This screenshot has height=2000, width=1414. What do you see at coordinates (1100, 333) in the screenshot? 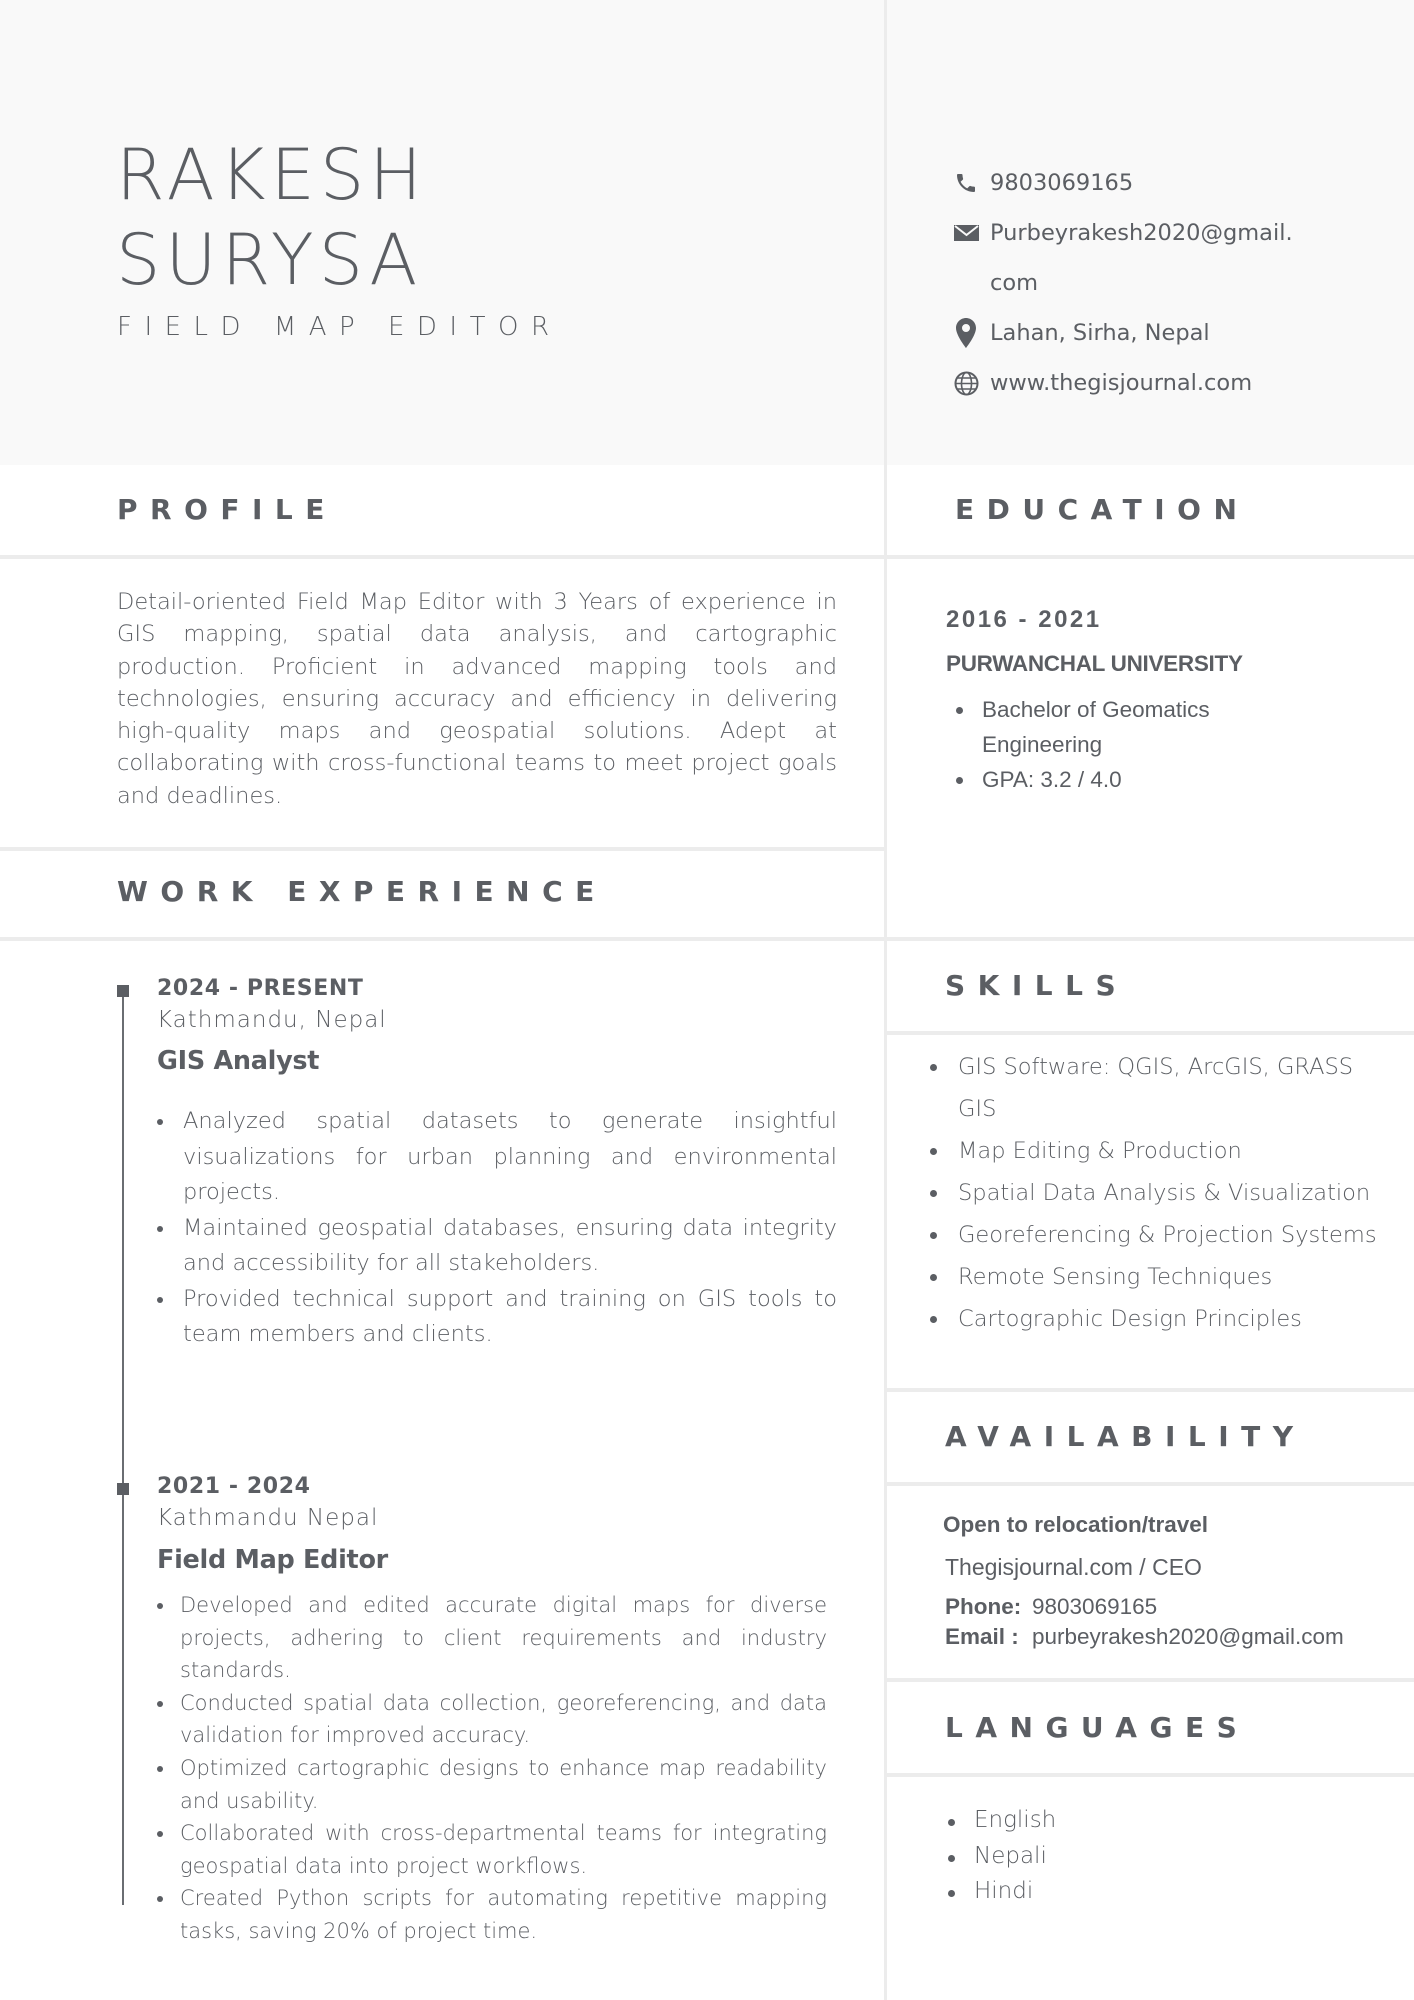
I see `location-text: Lahan, Sirha, Nepal` at bounding box center [1100, 333].